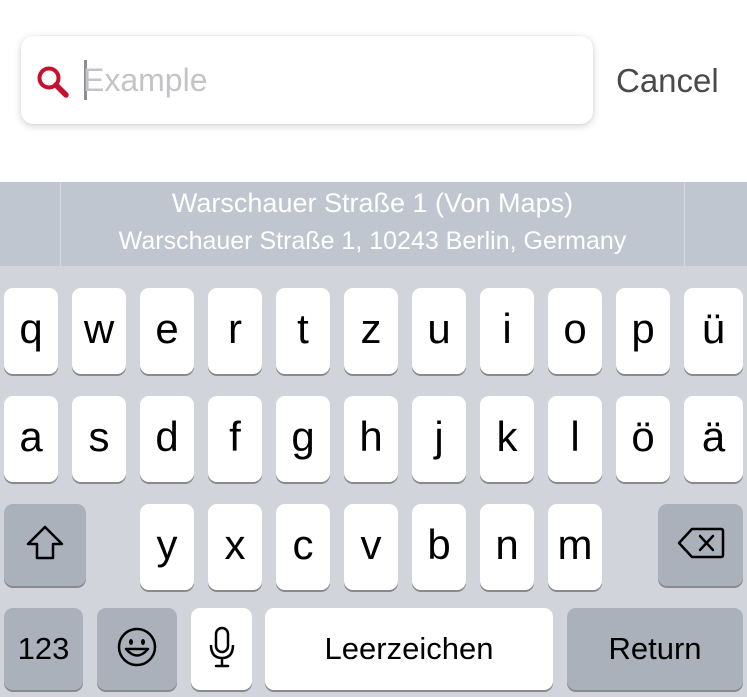 Image resolution: width=747 pixels, height=697 pixels. I want to click on key-y: y, so click(167, 547).